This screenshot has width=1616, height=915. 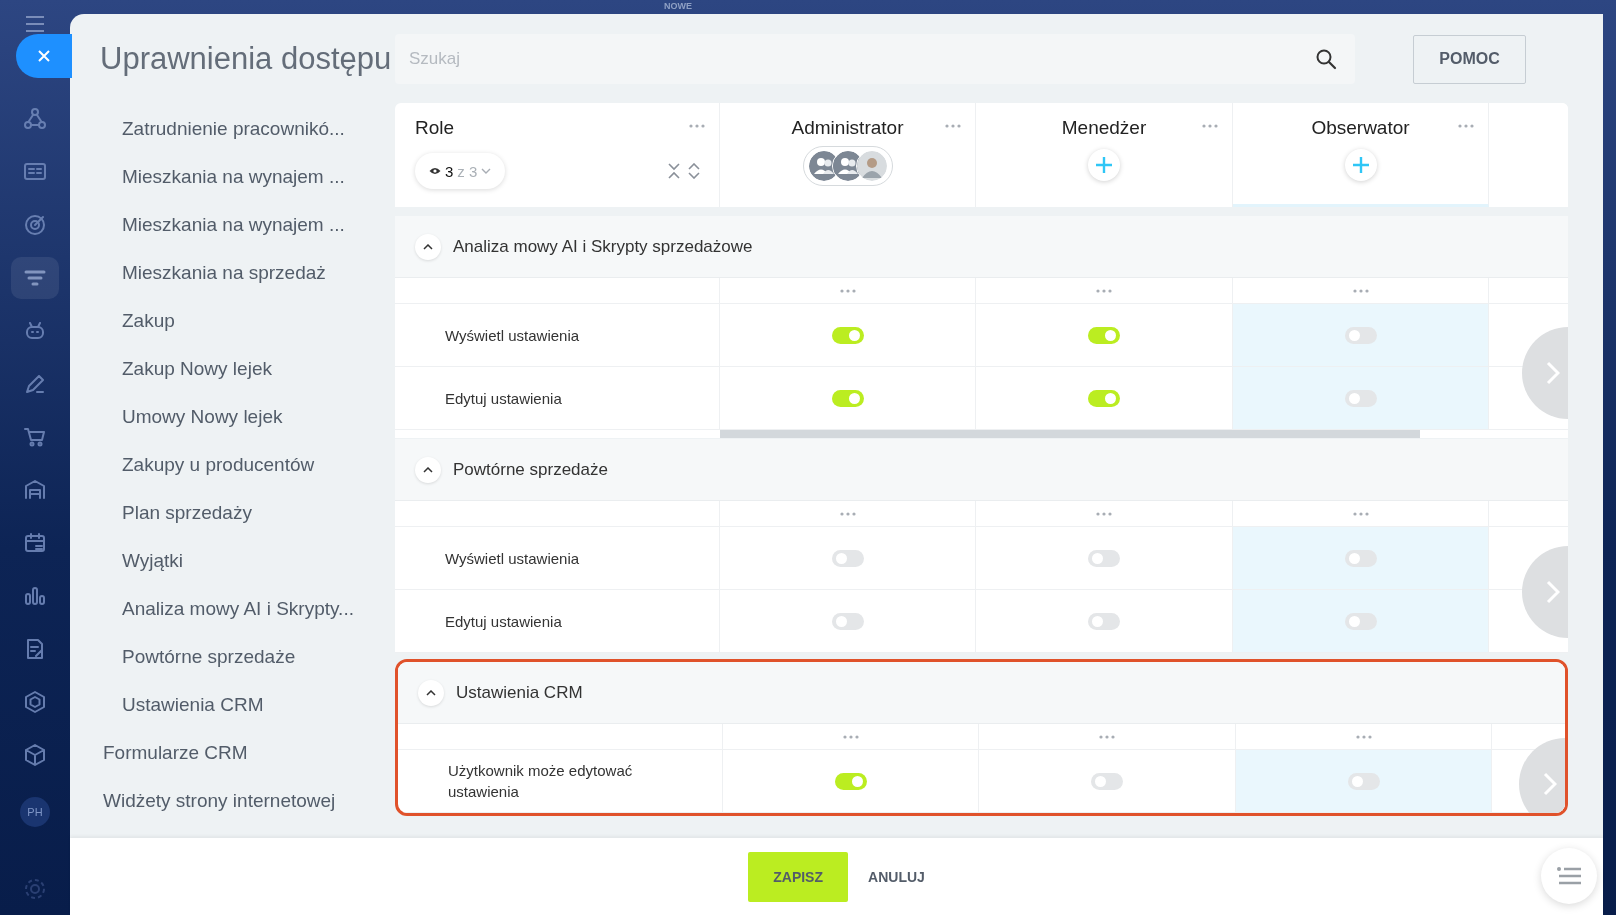 What do you see at coordinates (35, 437) in the screenshot?
I see `cart-icon` at bounding box center [35, 437].